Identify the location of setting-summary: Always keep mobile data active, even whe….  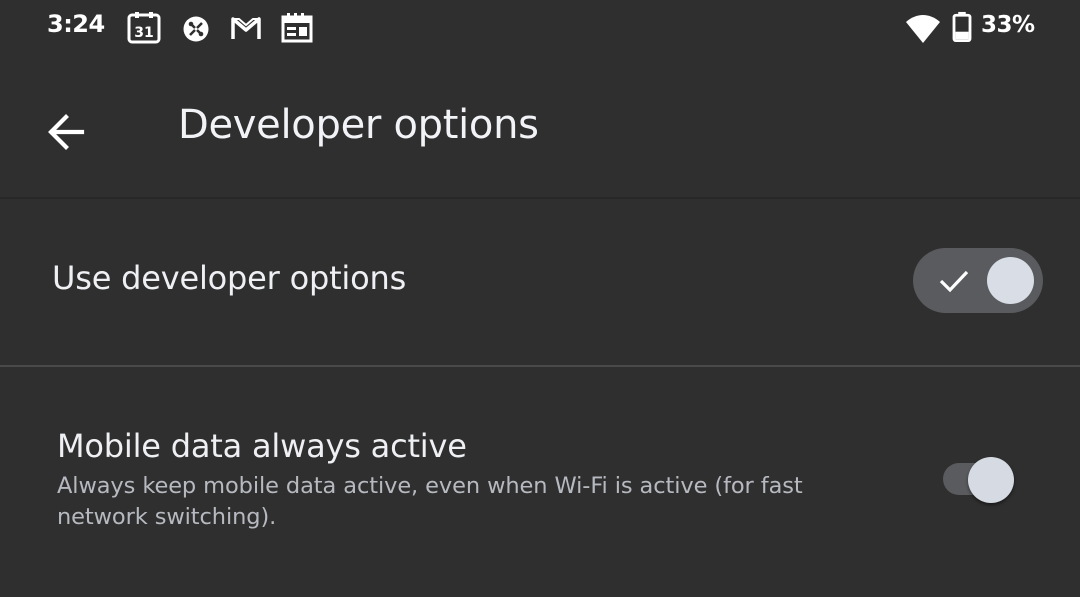
(430, 501).